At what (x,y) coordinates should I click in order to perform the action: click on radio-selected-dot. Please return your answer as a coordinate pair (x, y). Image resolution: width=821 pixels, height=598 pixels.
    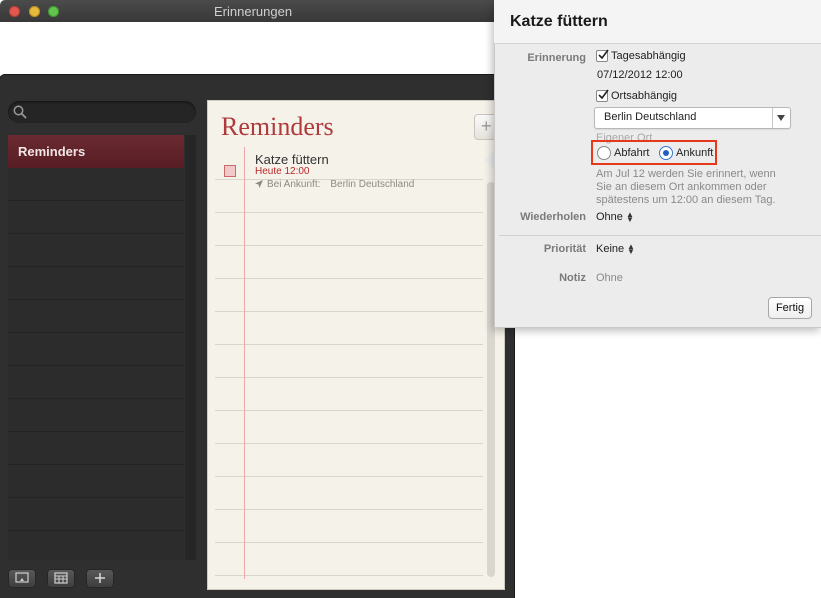
    Looking at the image, I should click on (666, 153).